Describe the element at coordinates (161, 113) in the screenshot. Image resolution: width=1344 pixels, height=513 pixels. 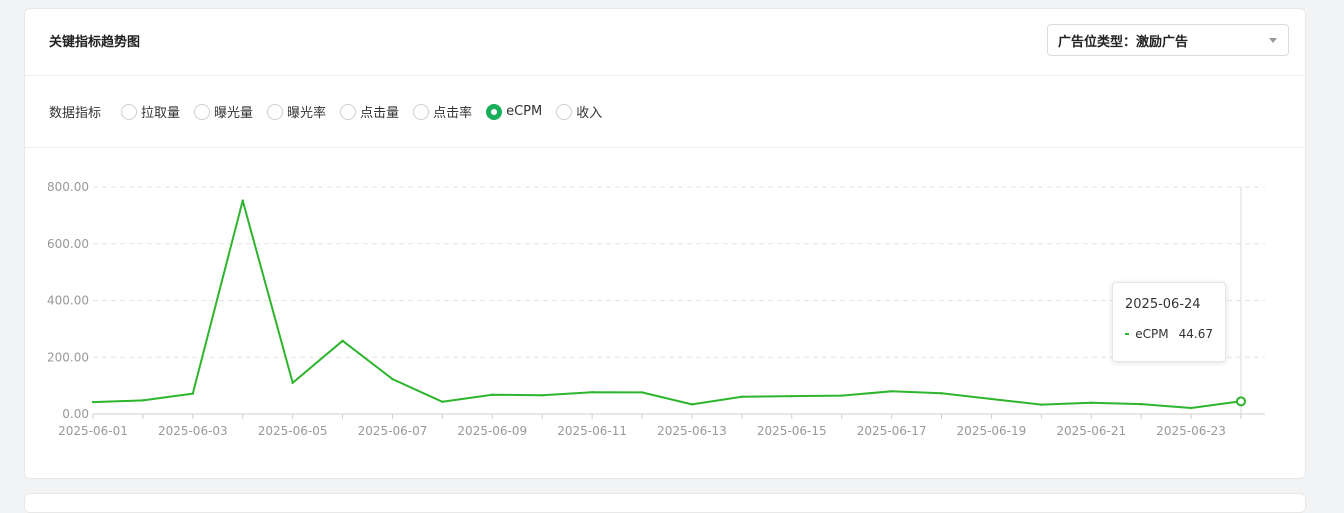
I see `radio-label: 拉取量` at that location.